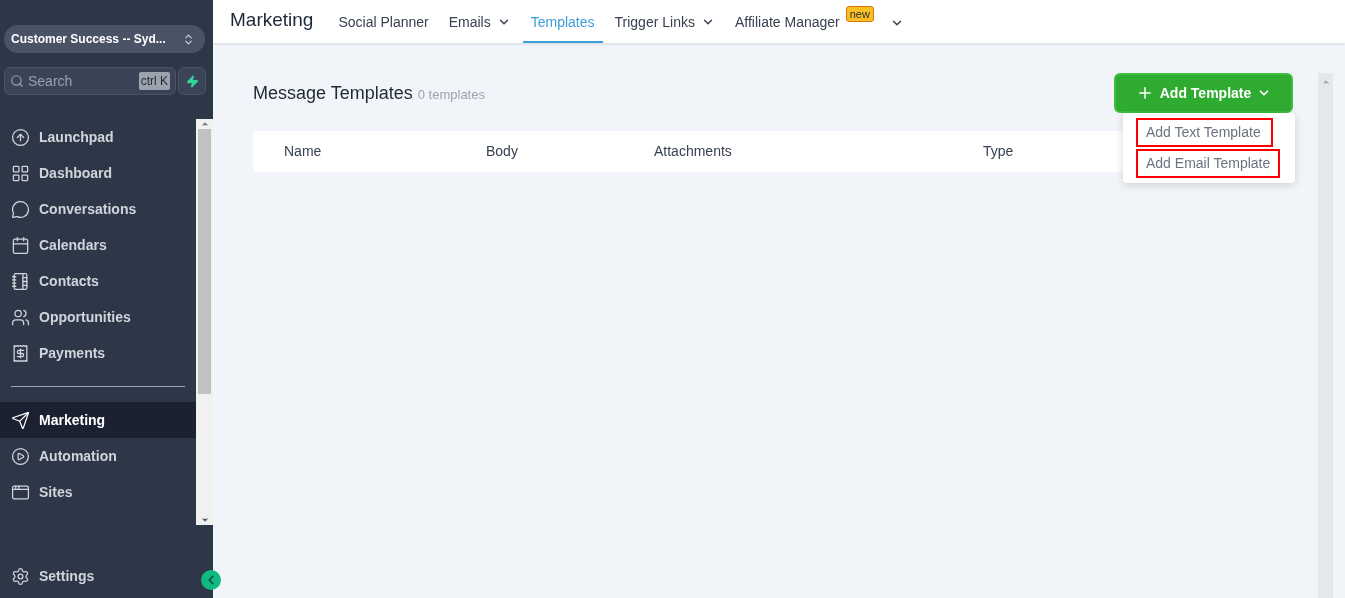 Image resolution: width=1345 pixels, height=598 pixels. What do you see at coordinates (333, 93) in the screenshot?
I see `section-title: Message Templates` at bounding box center [333, 93].